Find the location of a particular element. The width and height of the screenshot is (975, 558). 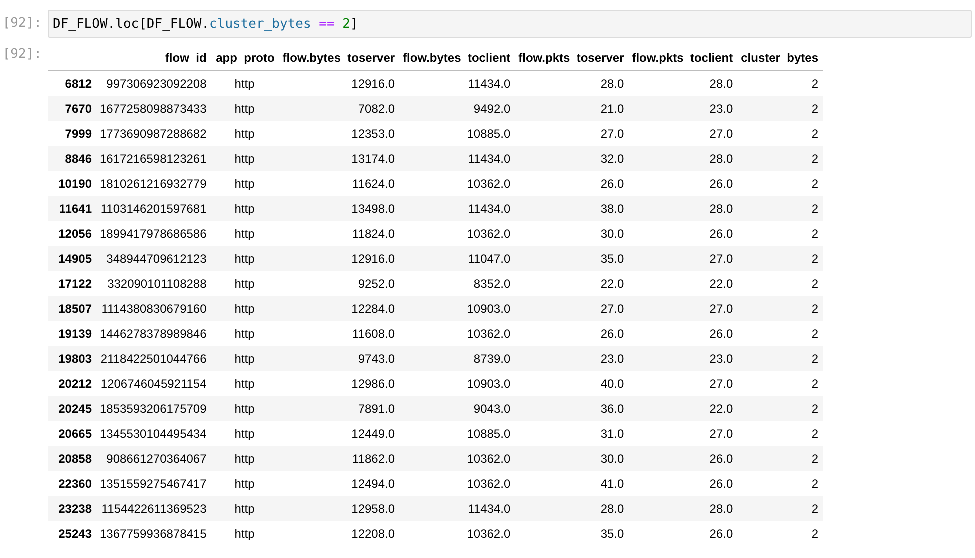

row-index: 7670 is located at coordinates (72, 108).